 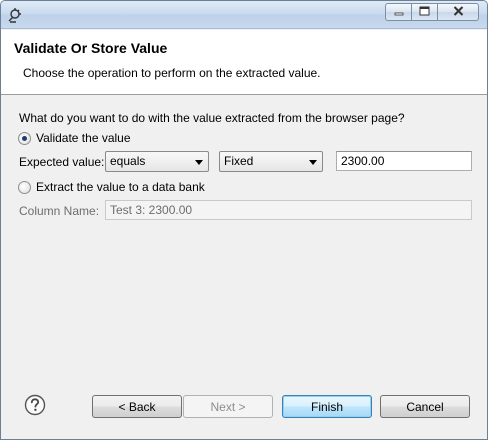 What do you see at coordinates (120, 187) in the screenshot?
I see `extract-radio-label: Extract the value to a data bank` at bounding box center [120, 187].